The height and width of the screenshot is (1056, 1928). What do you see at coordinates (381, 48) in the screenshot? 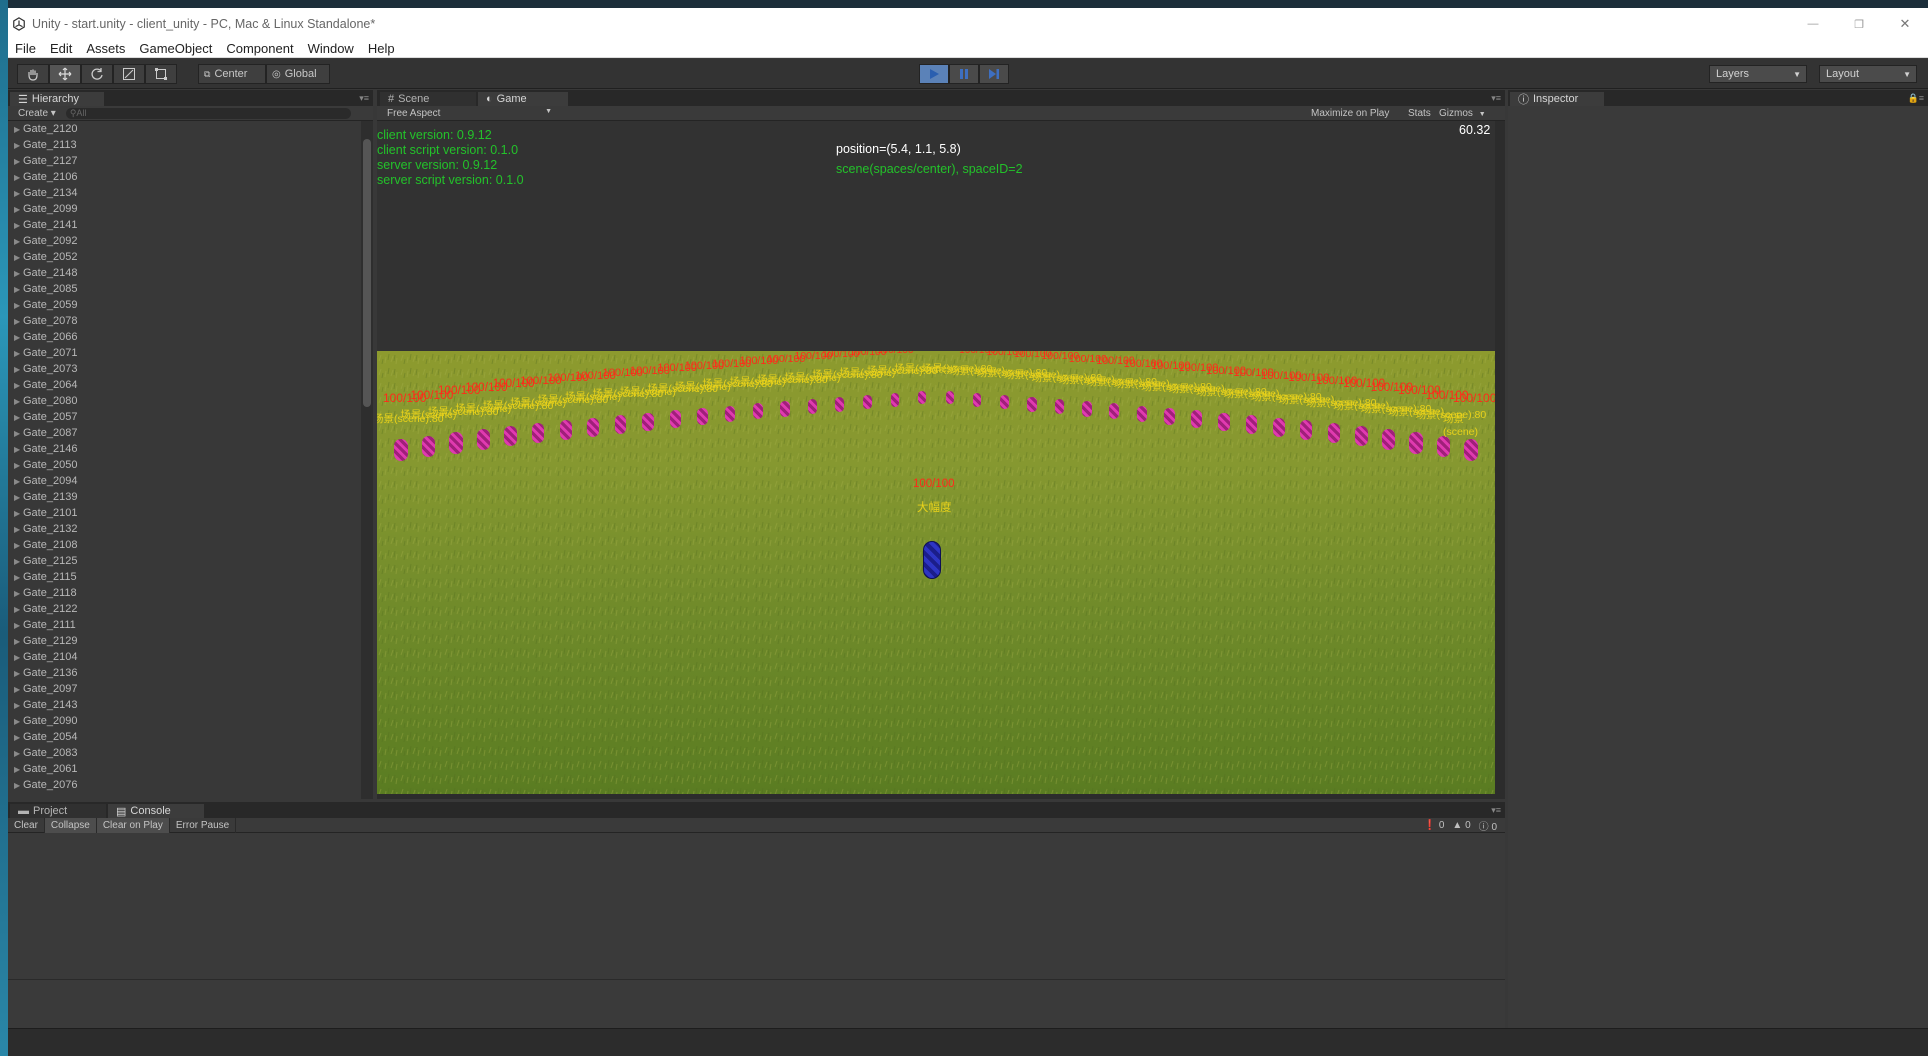
I see `menu-help: Help` at bounding box center [381, 48].